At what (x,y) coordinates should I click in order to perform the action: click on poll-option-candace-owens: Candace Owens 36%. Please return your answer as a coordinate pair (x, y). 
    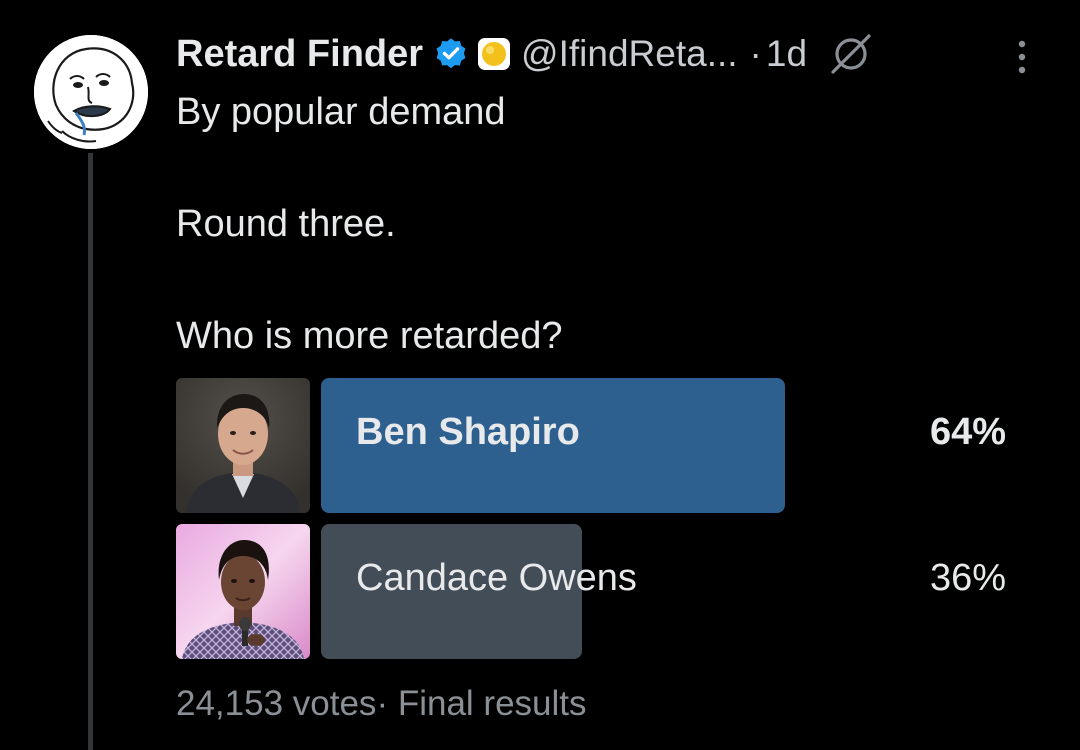
    Looking at the image, I should click on (606, 591).